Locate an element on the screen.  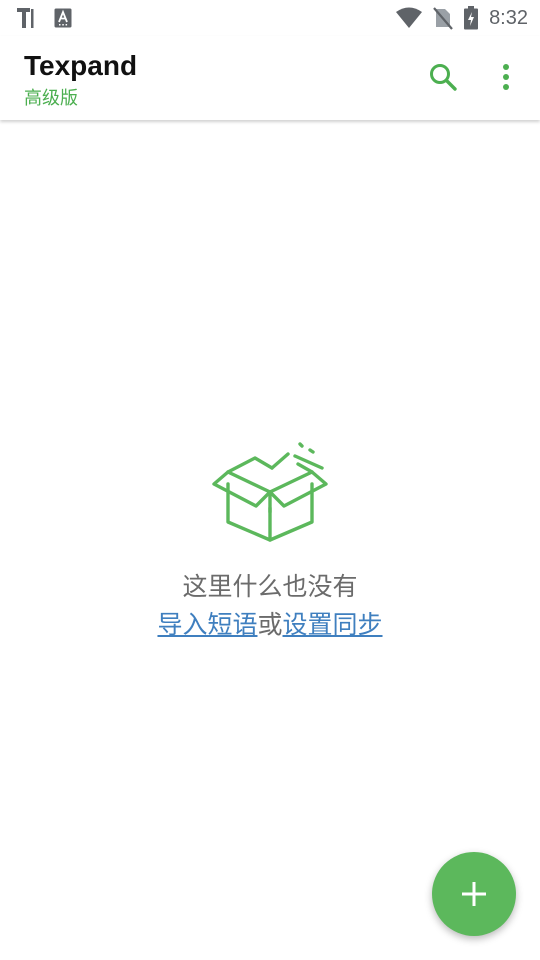
search-icon is located at coordinates (443, 77).